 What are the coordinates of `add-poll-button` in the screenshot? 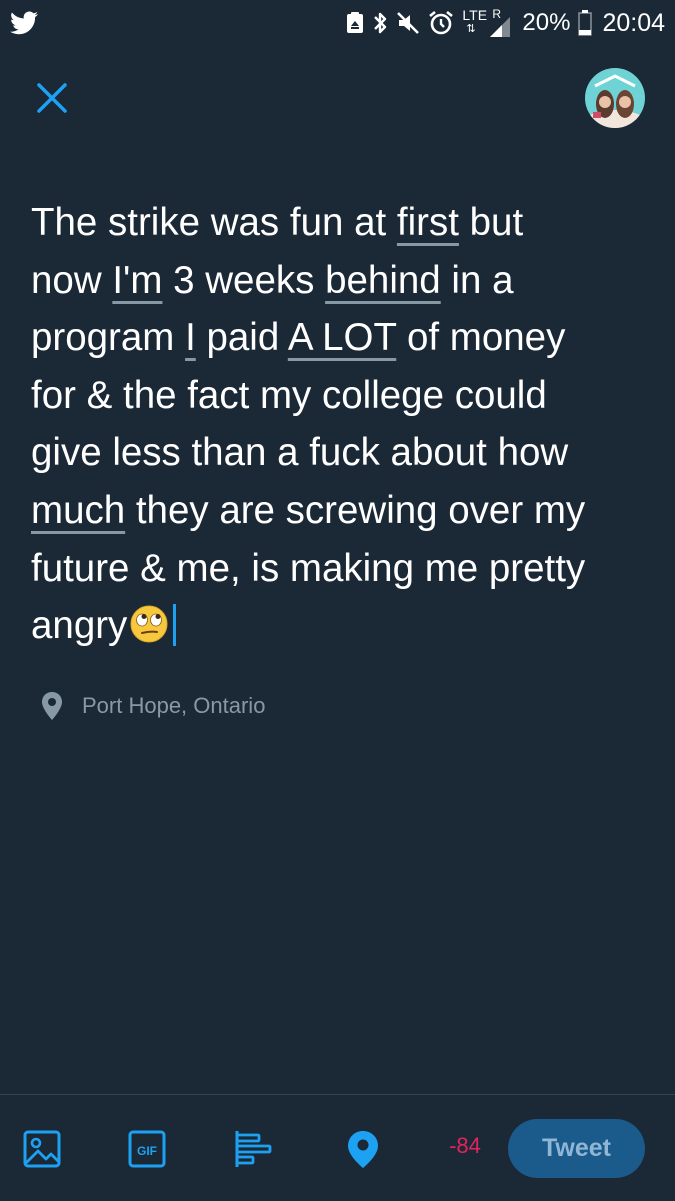 It's located at (254, 1149).